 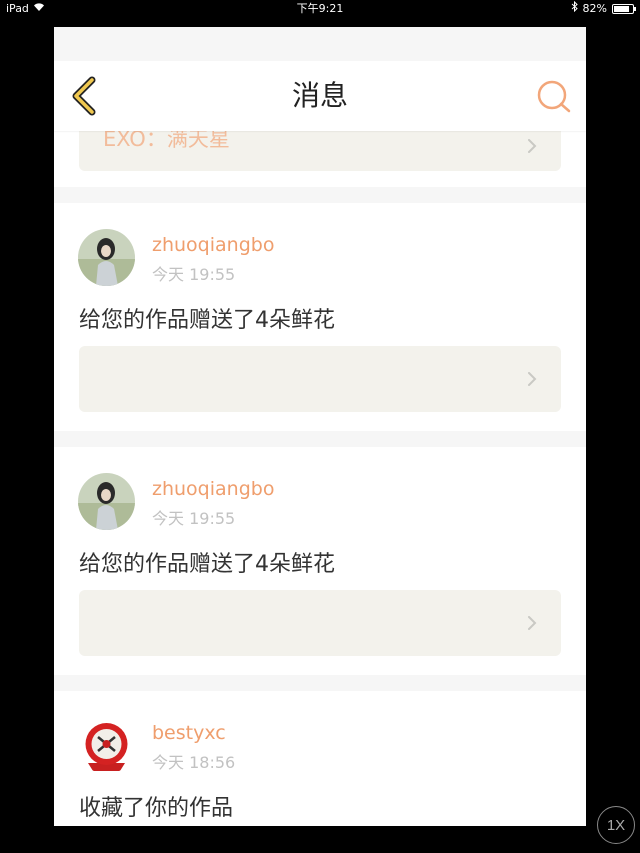 I want to click on search-button, so click(x=554, y=97).